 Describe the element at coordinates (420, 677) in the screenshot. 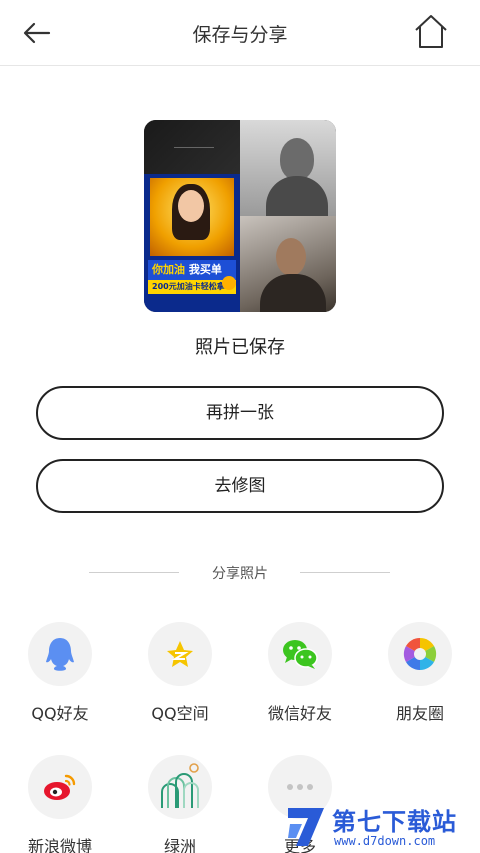

I see `share-moments: 朋友圈` at that location.